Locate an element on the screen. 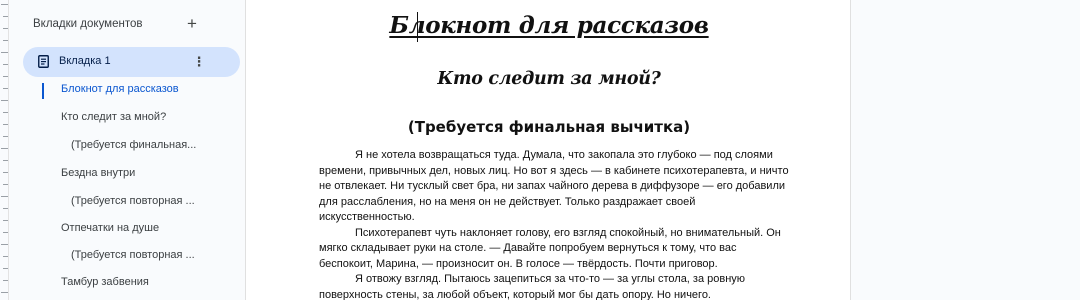  tab-item-1: Вкладка 1 ⋮ is located at coordinates (131, 62).